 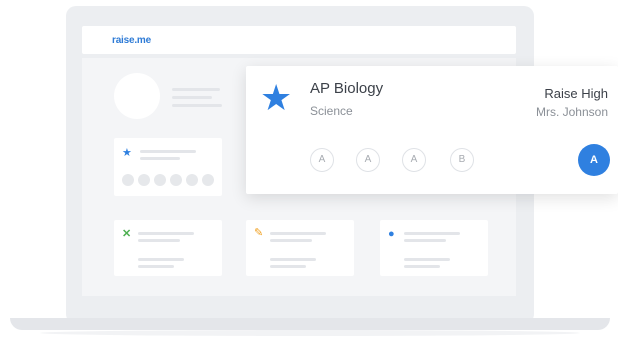 I want to click on summary-panel: ★, so click(x=168, y=167).